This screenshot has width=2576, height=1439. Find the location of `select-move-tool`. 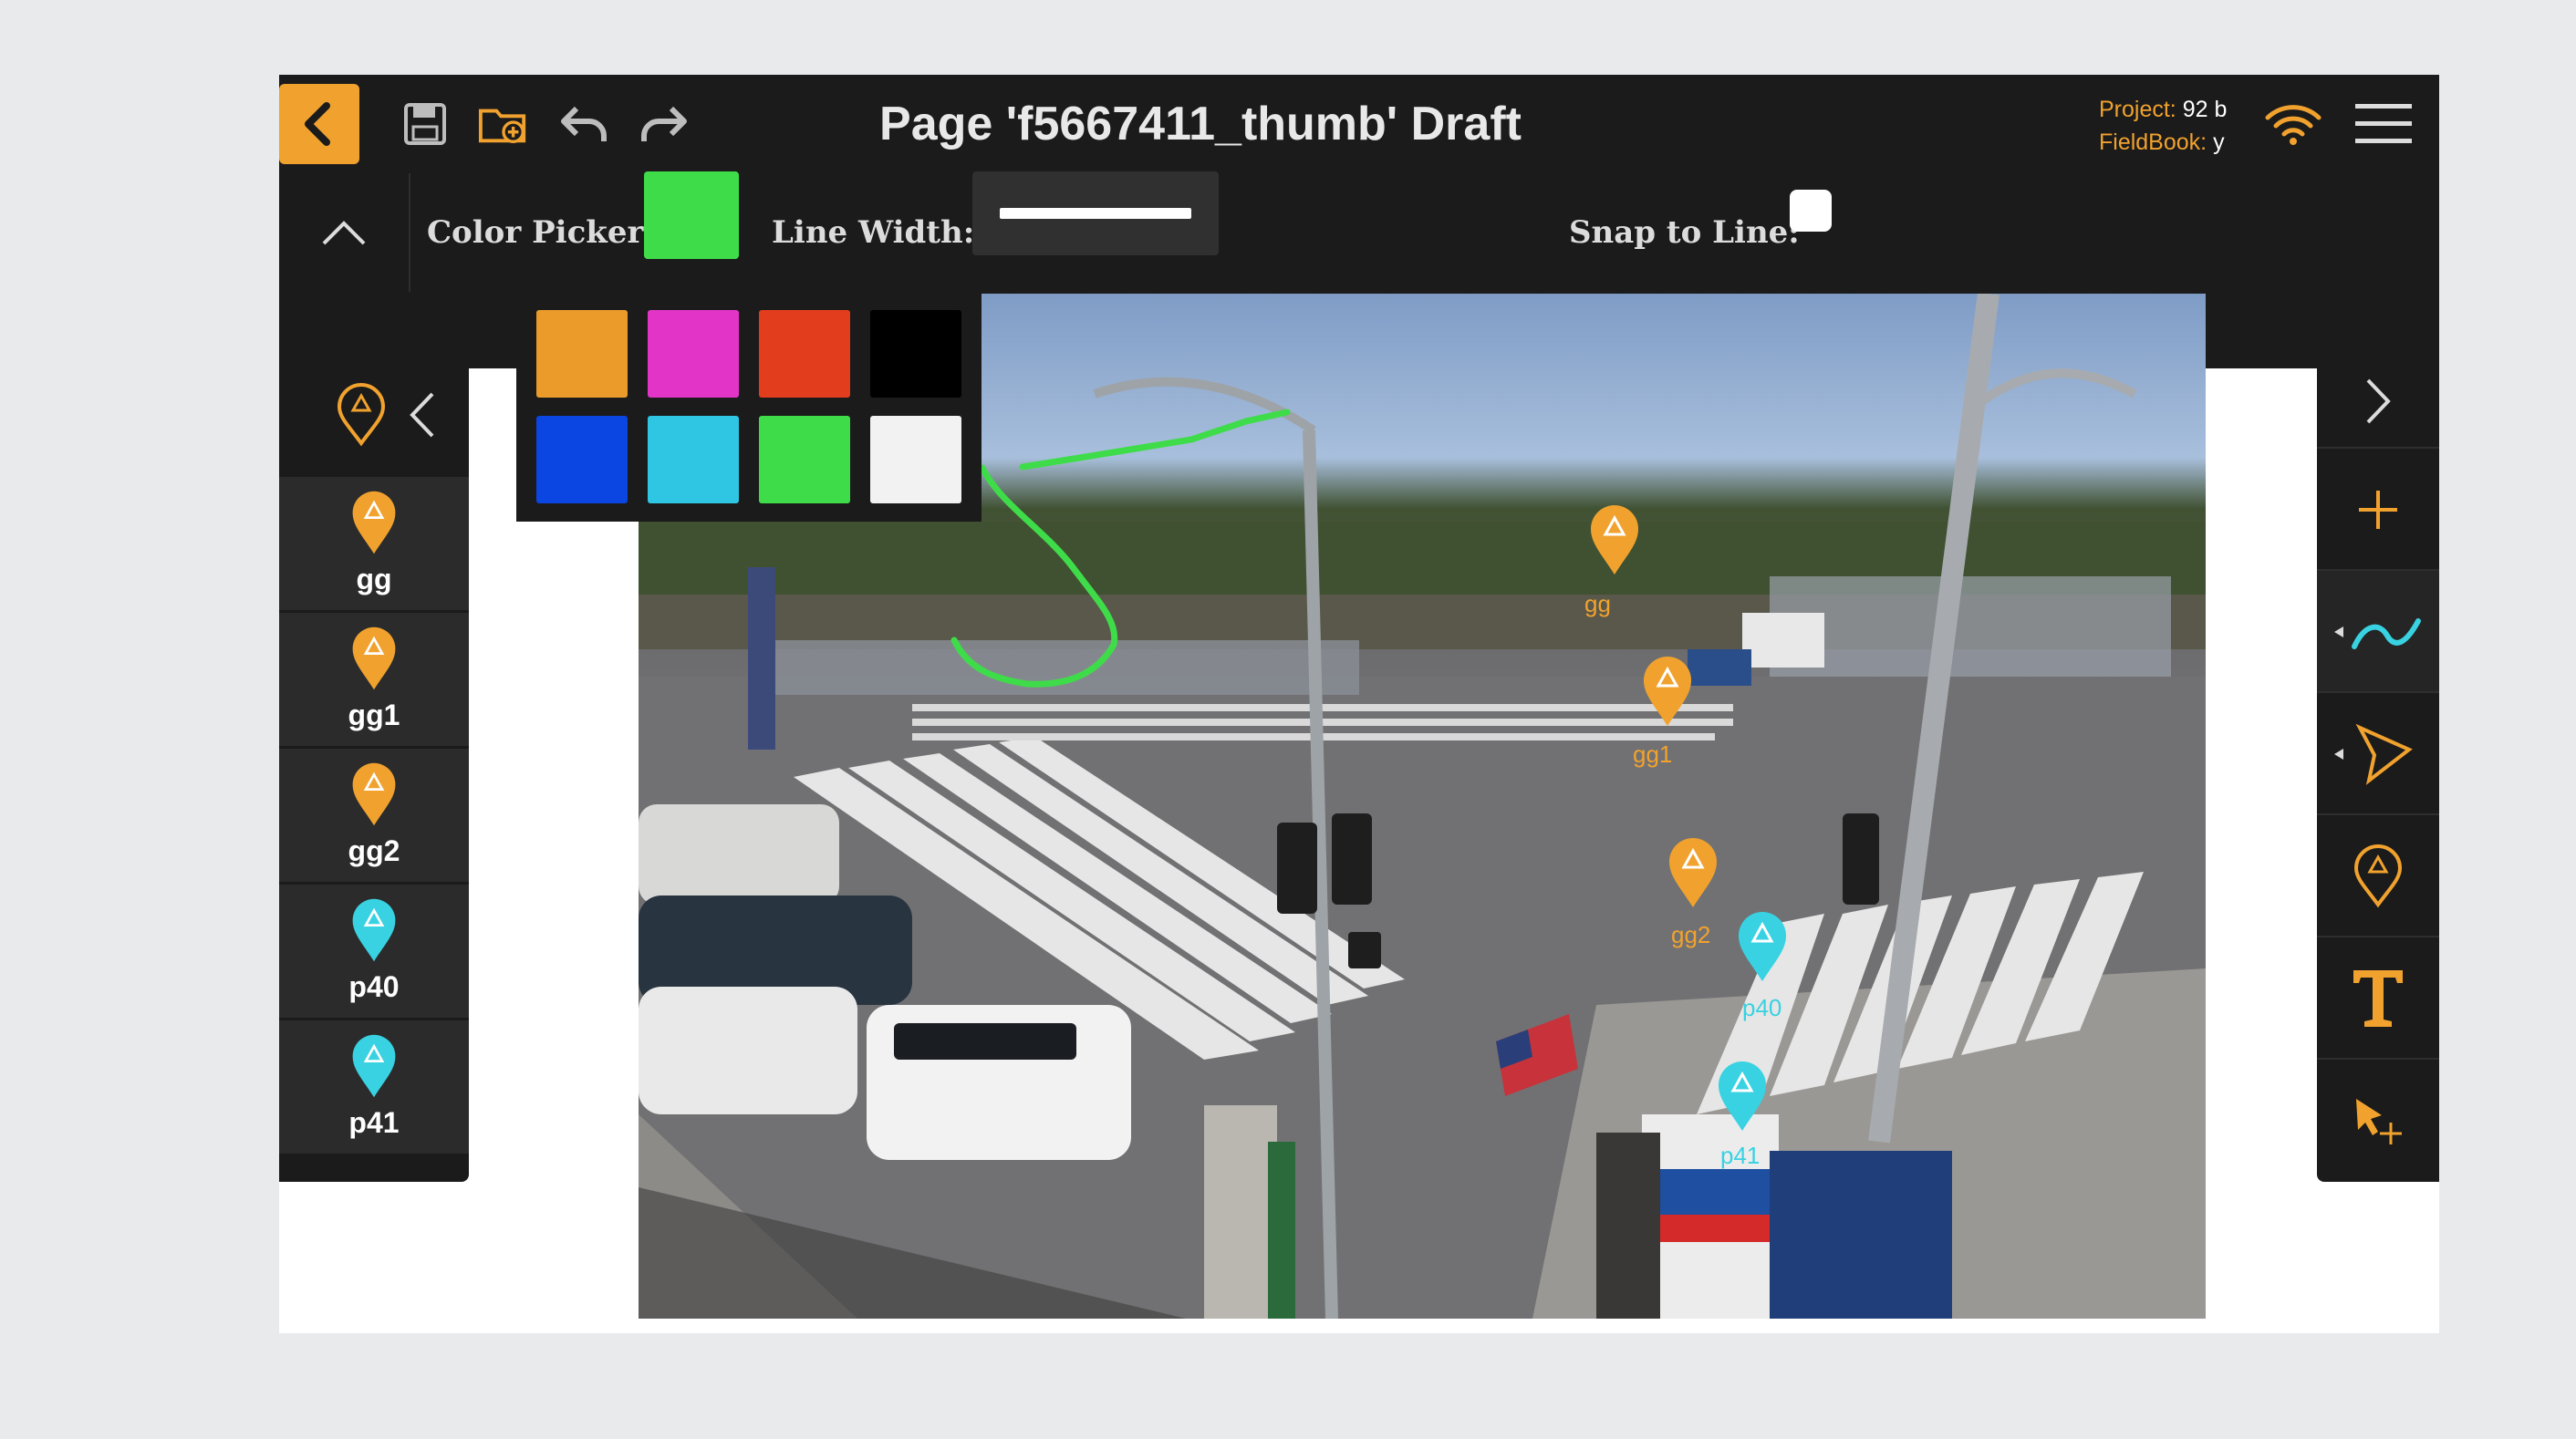

select-move-tool is located at coordinates (2378, 1120).